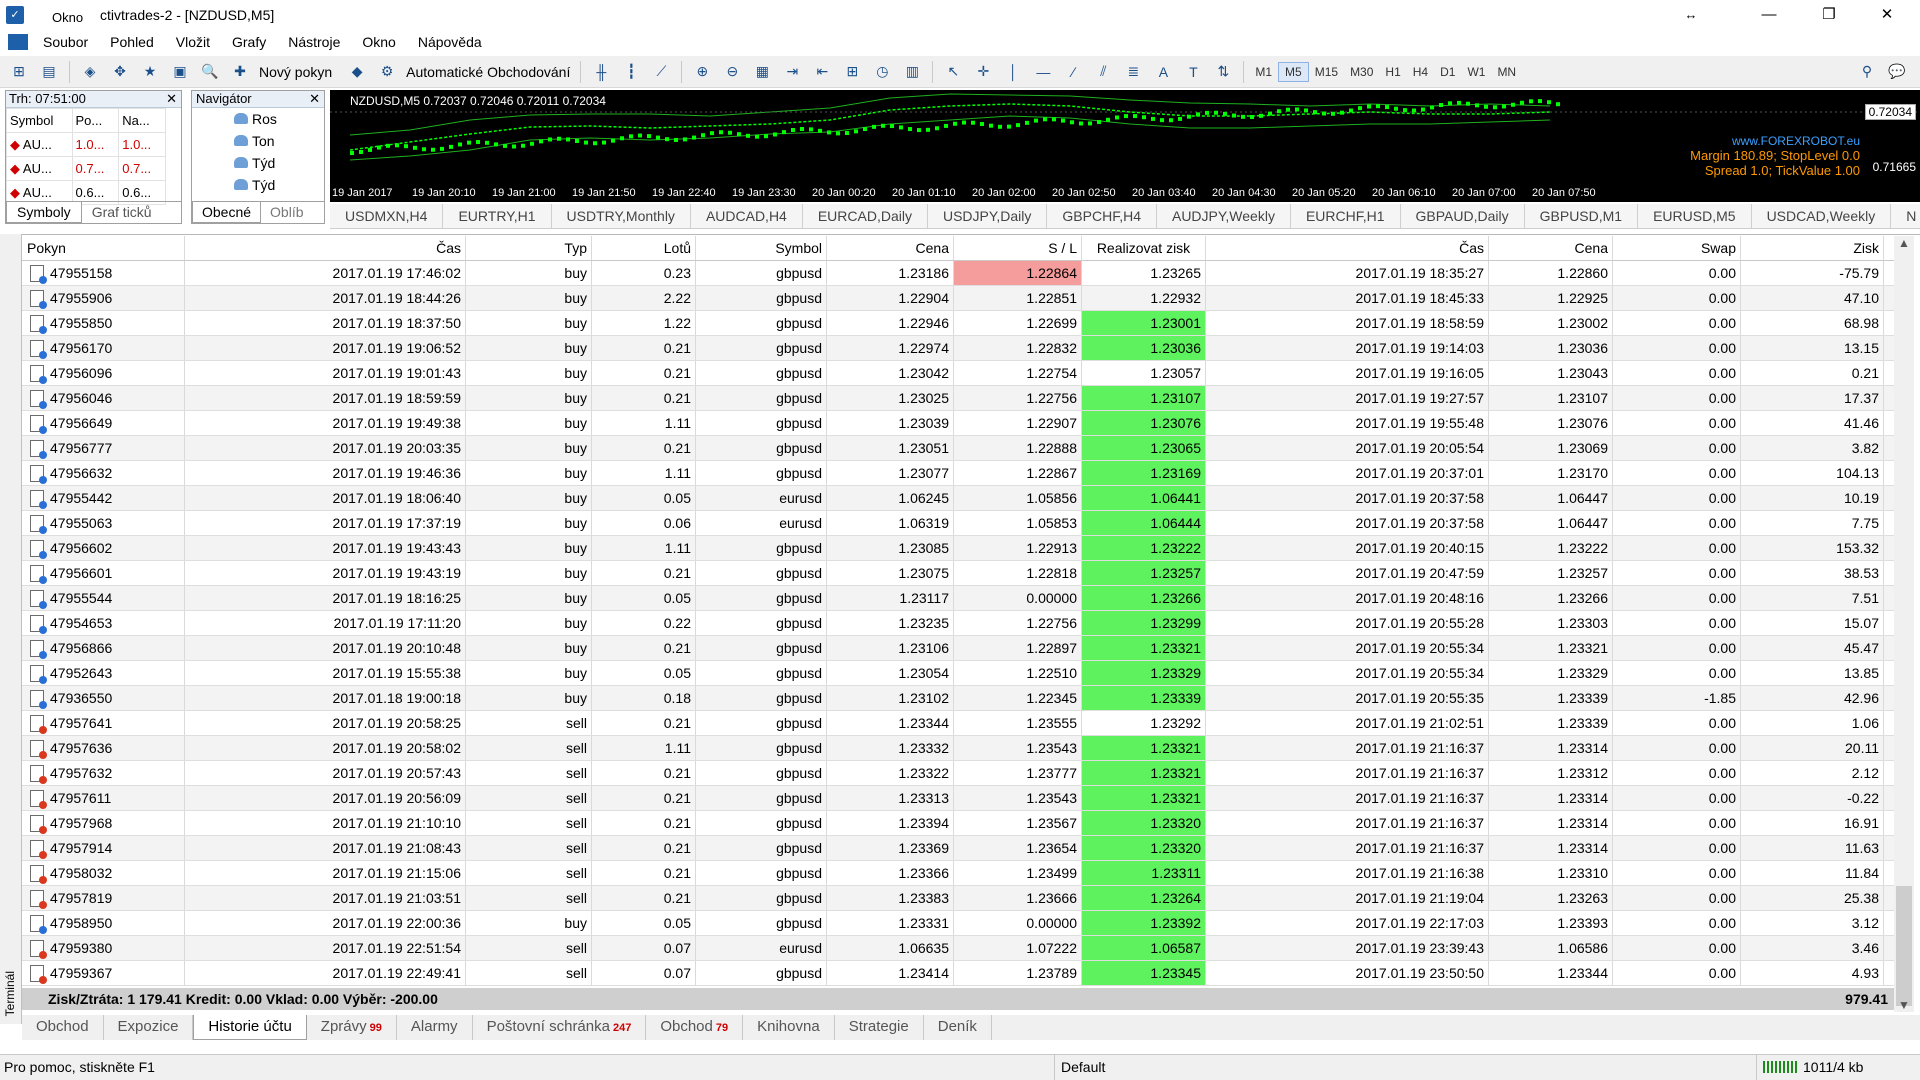 This screenshot has height=1080, width=1920. Describe the element at coordinates (1476, 72) in the screenshot. I see `timeframe-w1: W1` at that location.